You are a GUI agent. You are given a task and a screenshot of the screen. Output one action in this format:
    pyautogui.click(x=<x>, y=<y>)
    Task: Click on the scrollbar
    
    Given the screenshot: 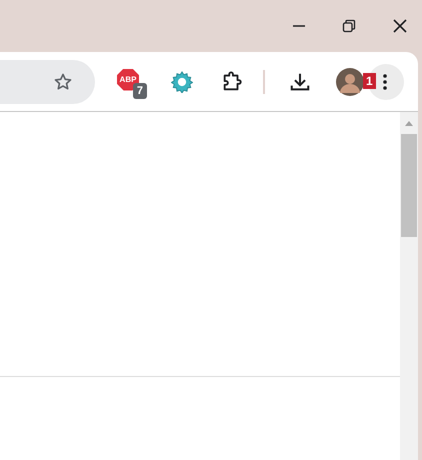 What is the action you would take?
    pyautogui.click(x=409, y=286)
    